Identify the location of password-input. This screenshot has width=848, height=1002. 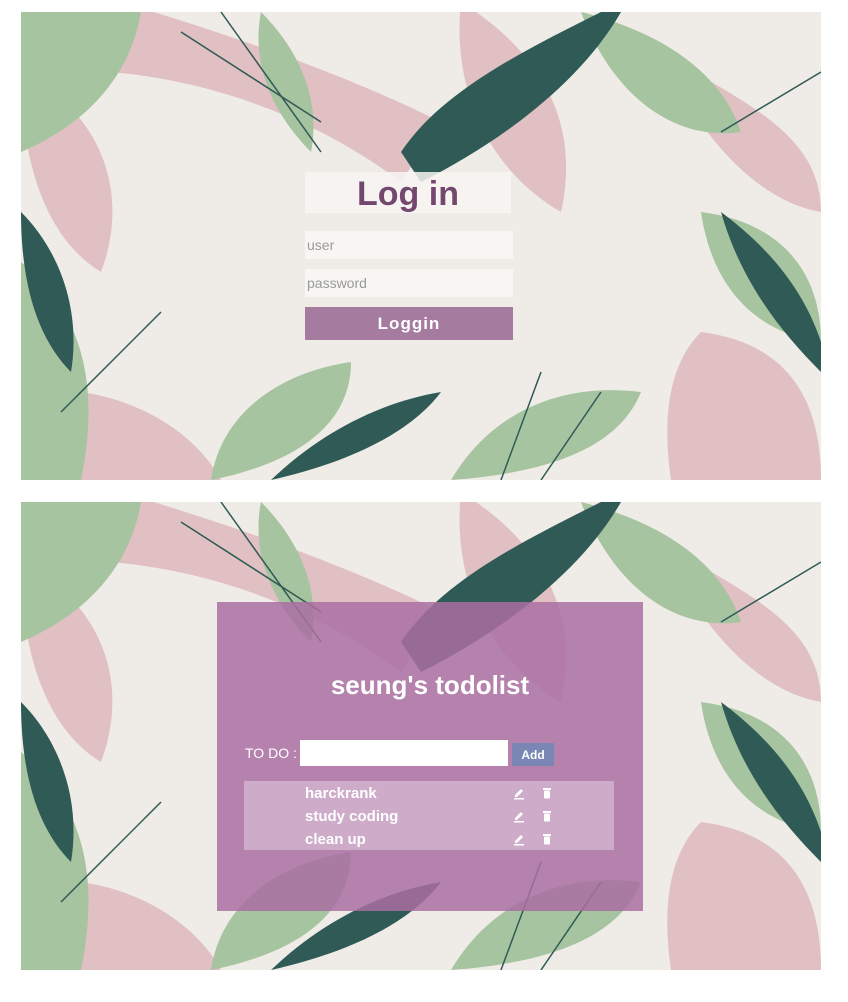
(409, 283).